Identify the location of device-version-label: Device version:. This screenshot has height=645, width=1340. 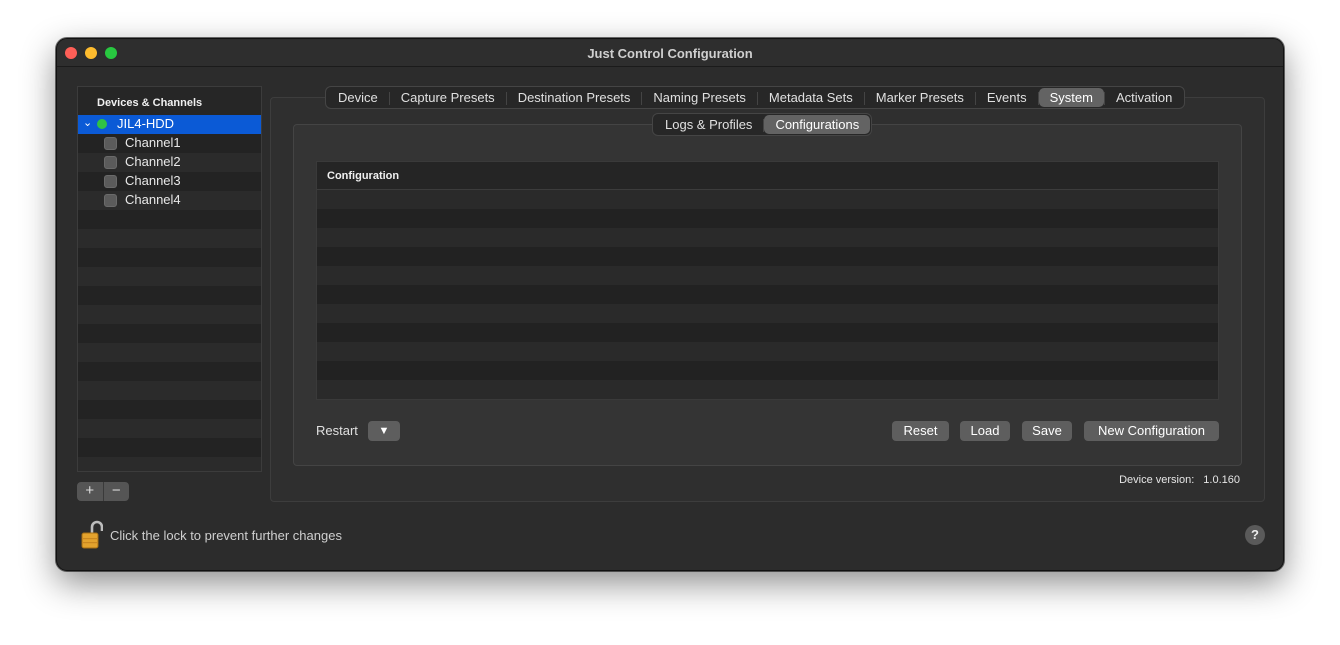
(1157, 480).